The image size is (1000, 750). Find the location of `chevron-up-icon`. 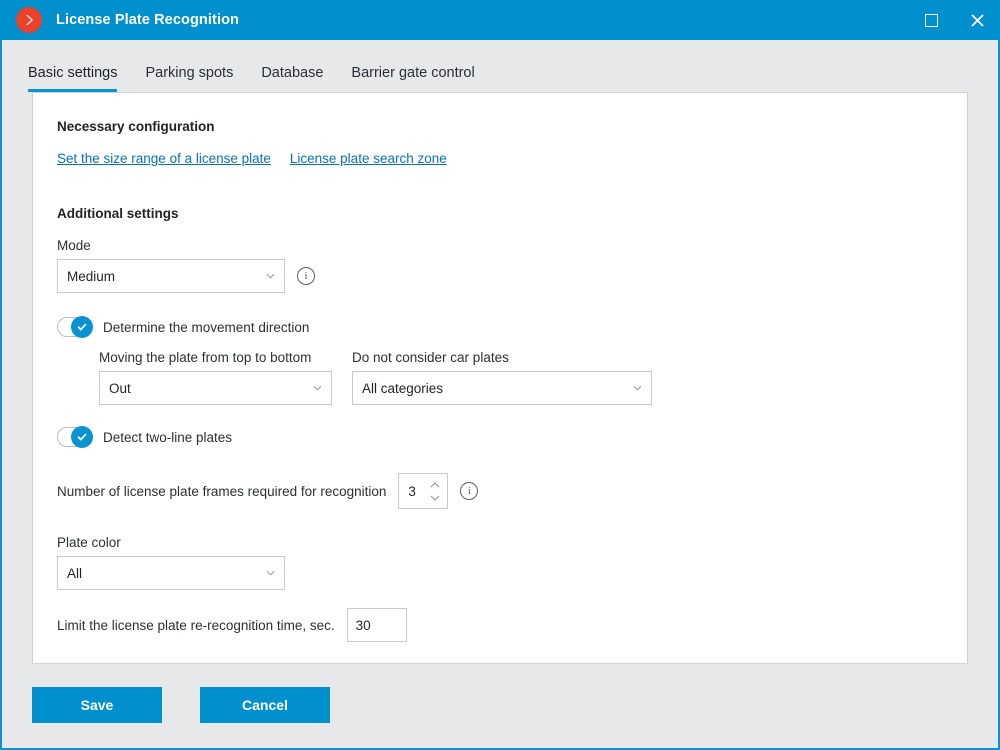

chevron-up-icon is located at coordinates (435, 484).